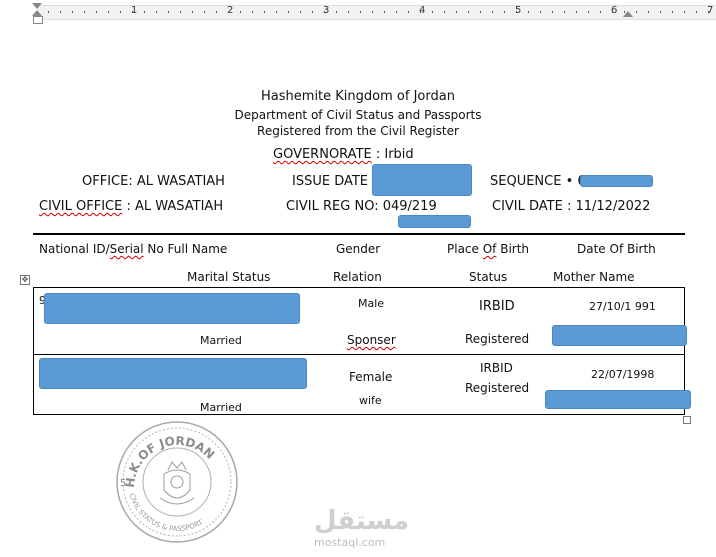 The width and height of the screenshot is (716, 557). What do you see at coordinates (358, 96) in the screenshot?
I see `header-country: Hashemite Kingdom of Jordan` at bounding box center [358, 96].